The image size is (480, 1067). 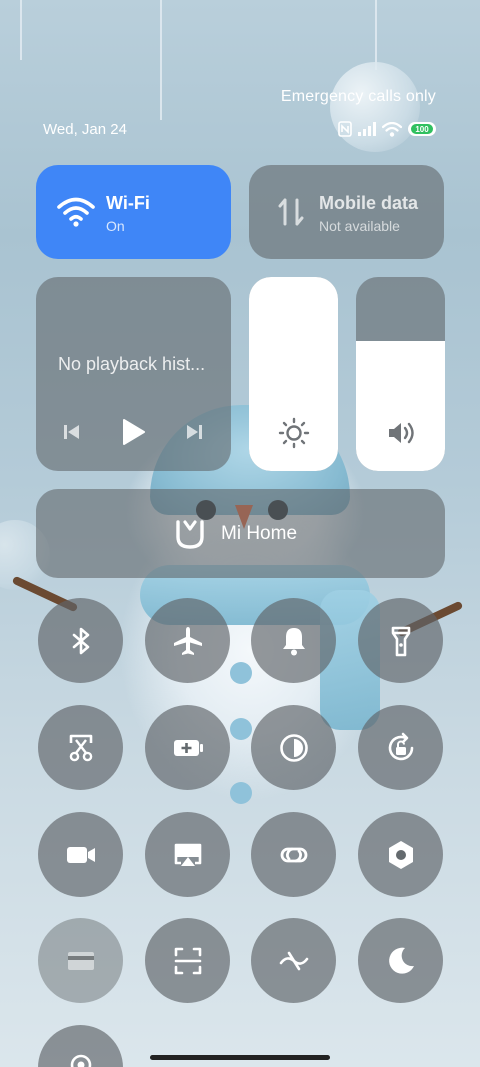 I want to click on battery-level: 100, so click(x=422, y=129).